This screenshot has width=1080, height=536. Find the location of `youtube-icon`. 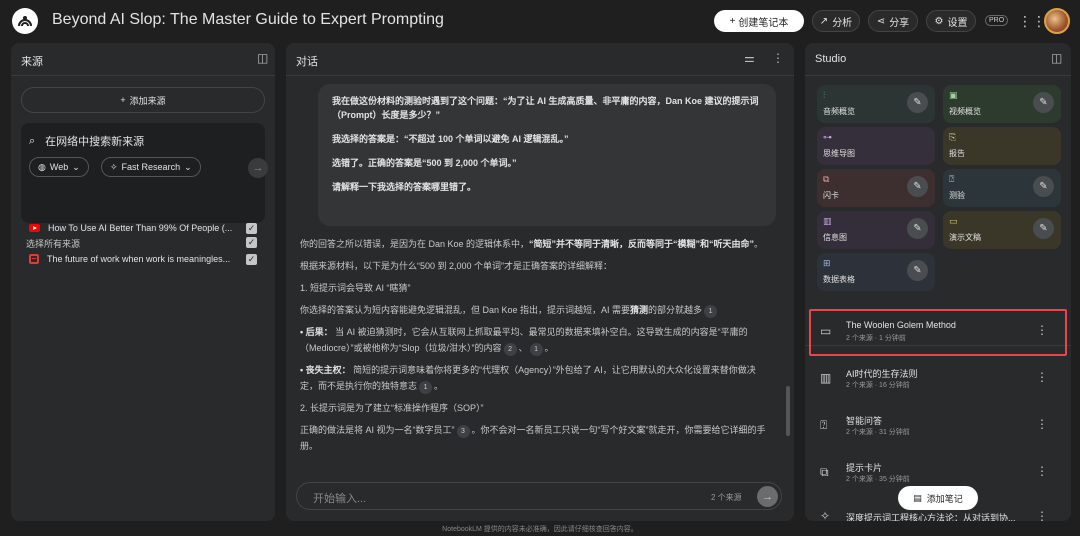

youtube-icon is located at coordinates (34, 228).